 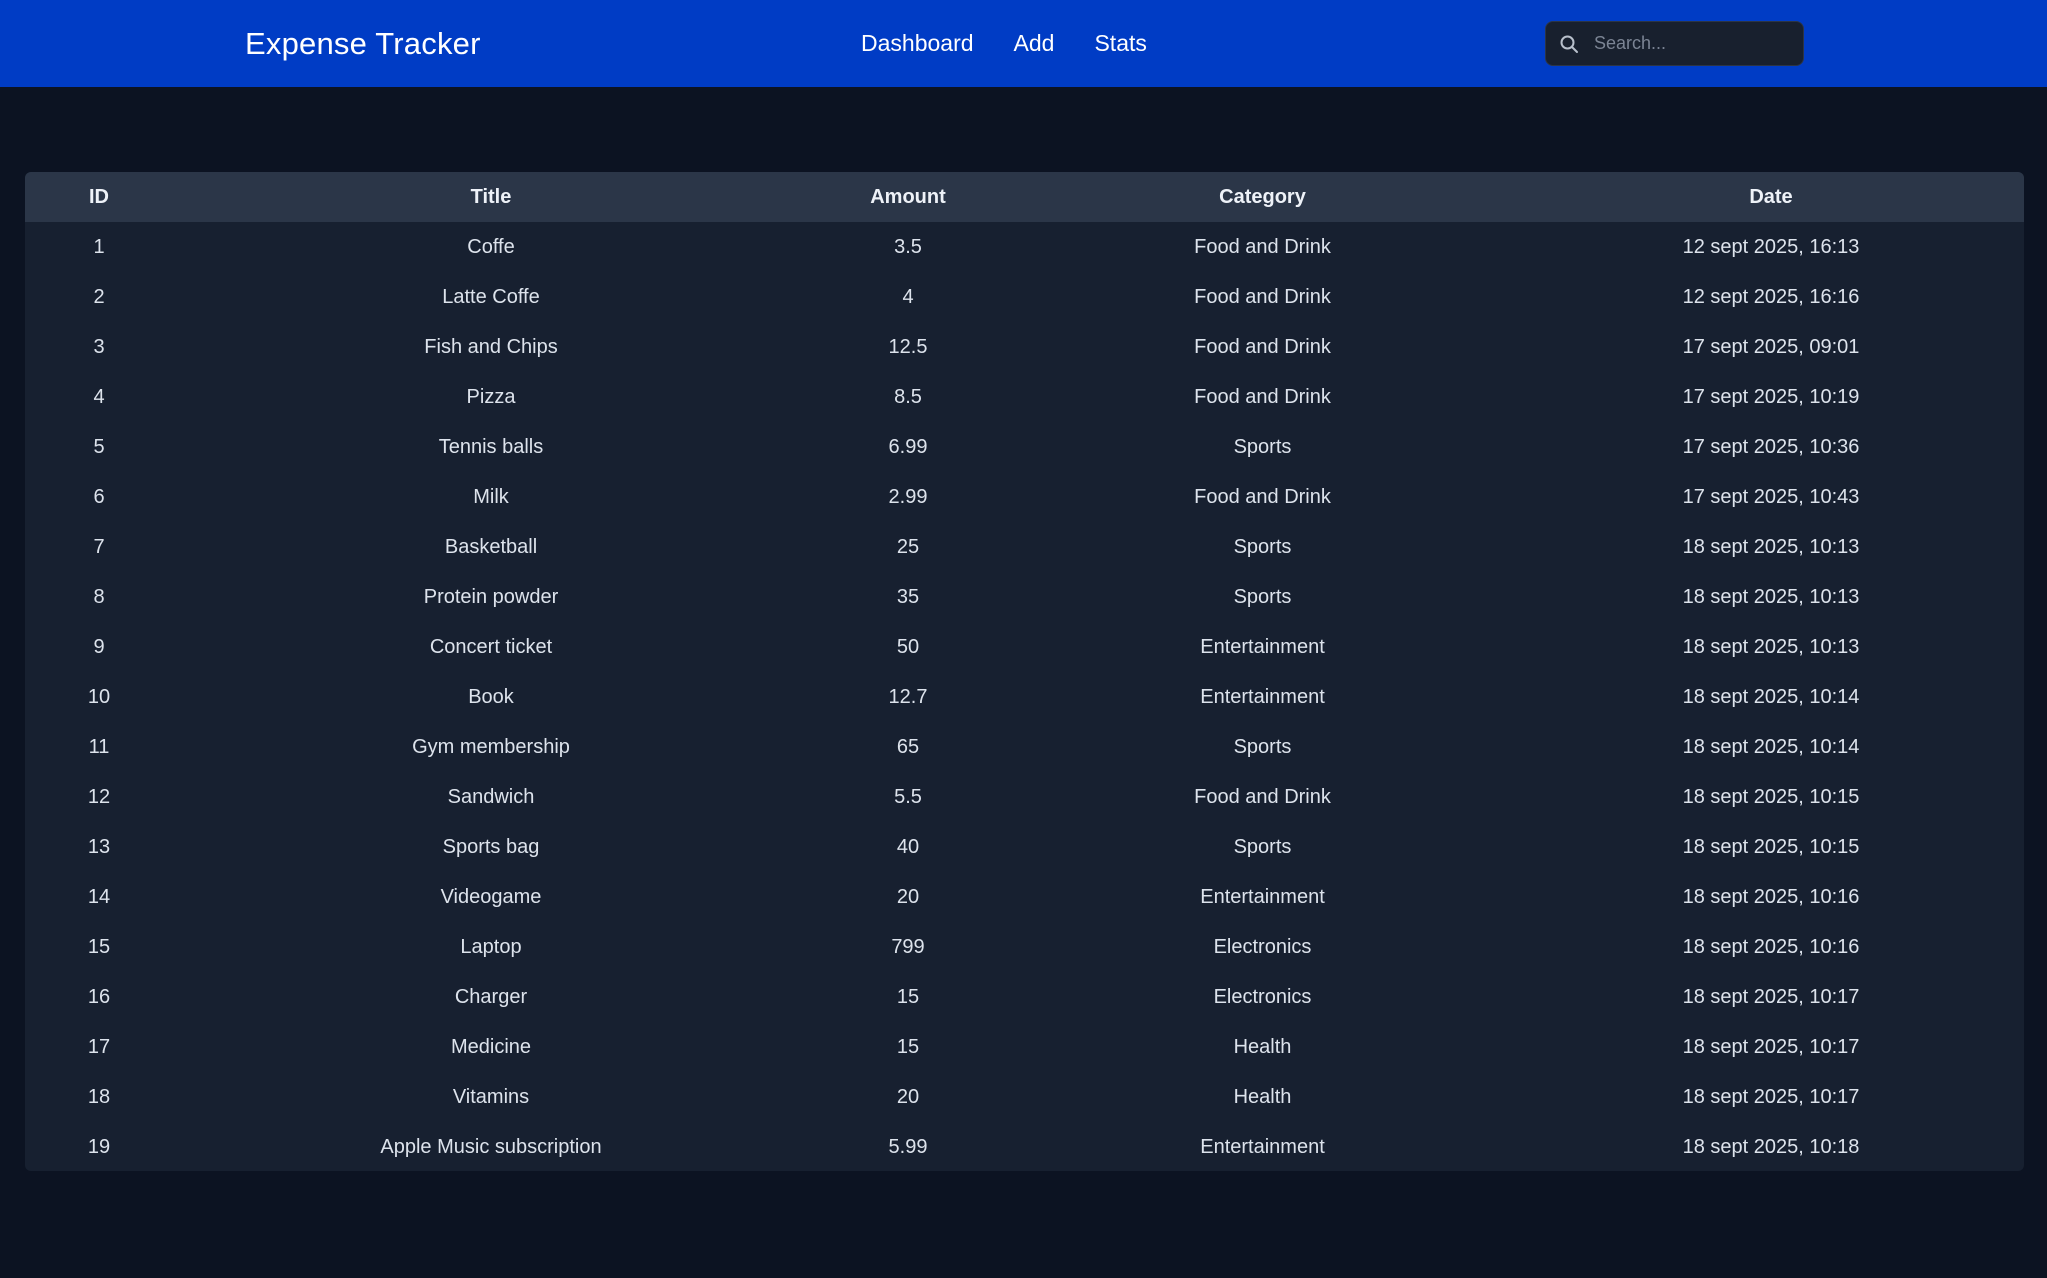 What do you see at coordinates (1024, 1047) in the screenshot?
I see `table-row: 17 Medicine 15 Health 18 sept 2025, 10:17` at bounding box center [1024, 1047].